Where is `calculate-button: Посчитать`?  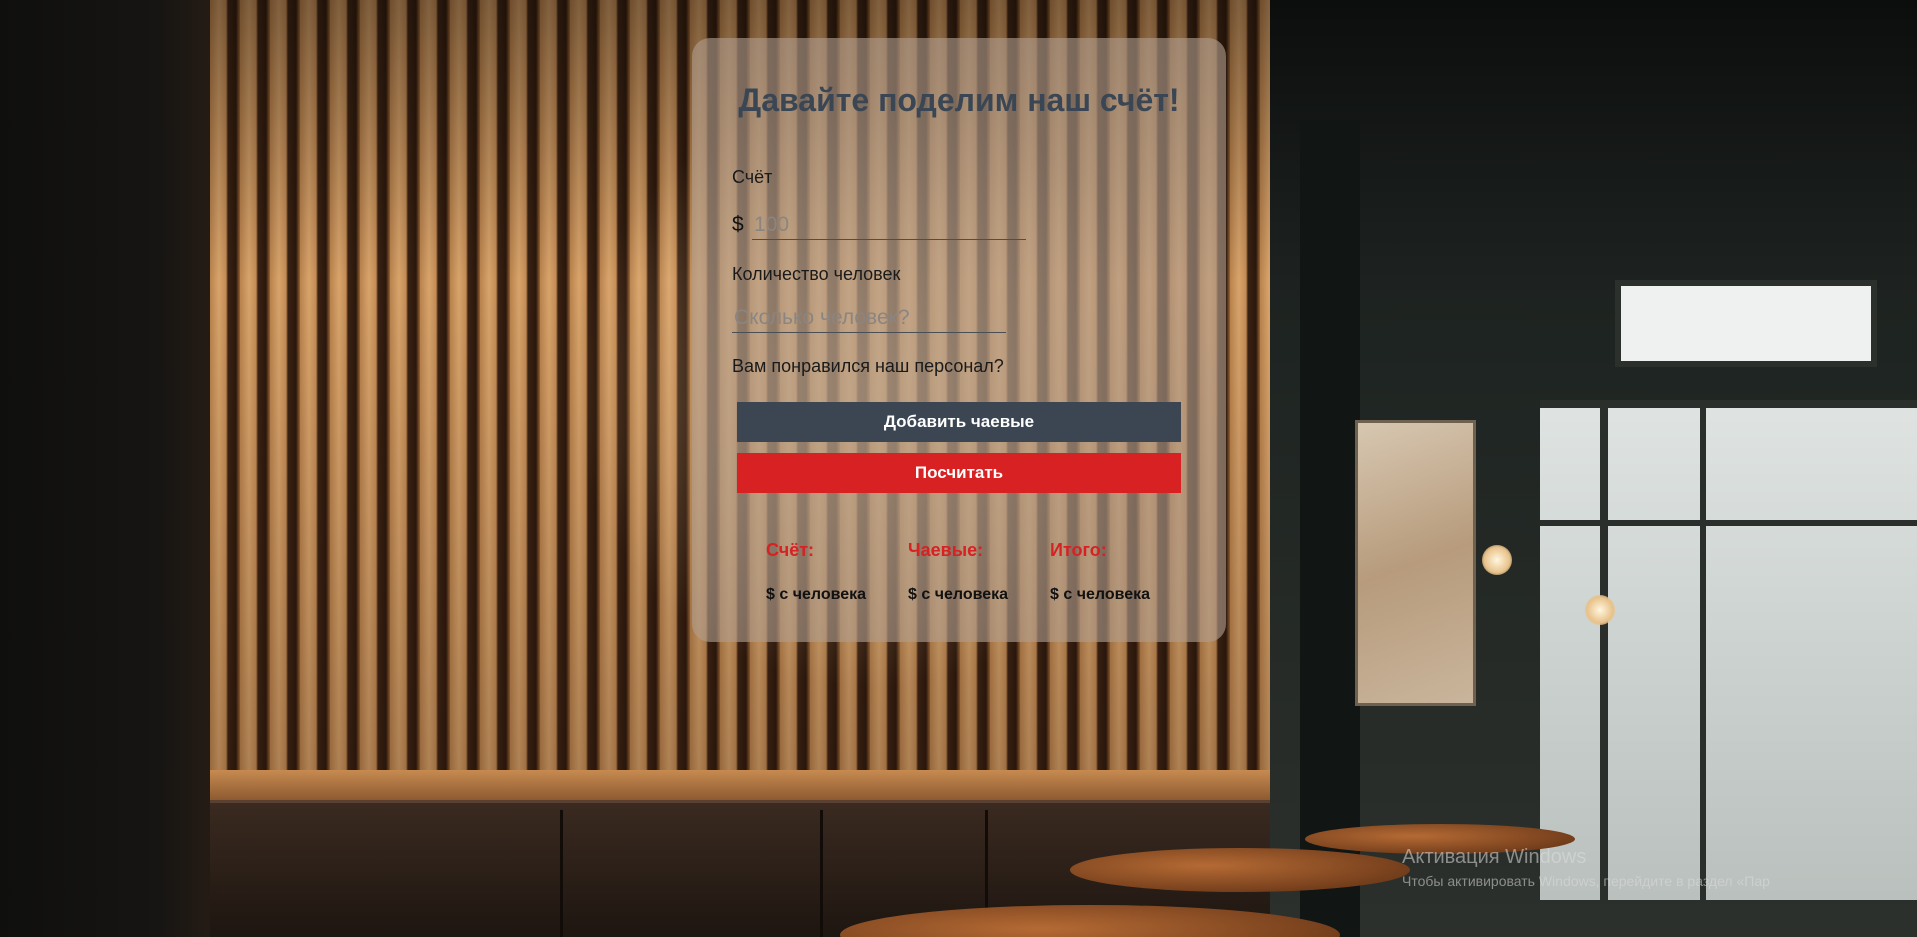 calculate-button: Посчитать is located at coordinates (959, 473).